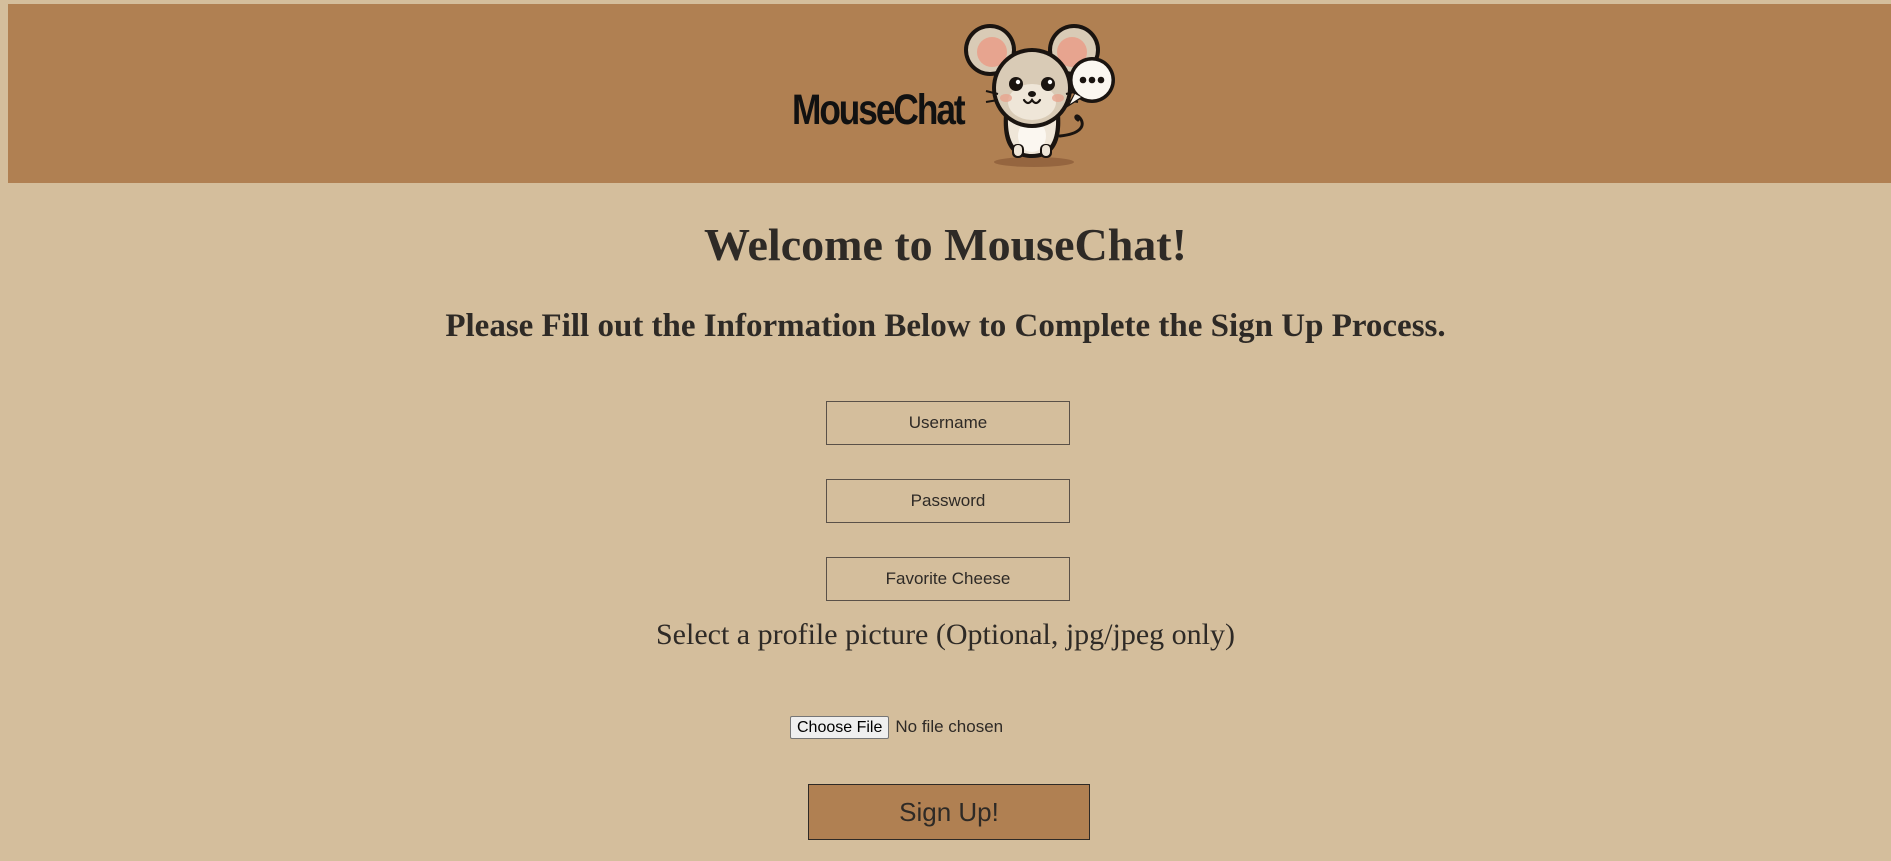 Image resolution: width=1891 pixels, height=861 pixels. Describe the element at coordinates (949, 726) in the screenshot. I see `file-status-text: No file chosen` at that location.